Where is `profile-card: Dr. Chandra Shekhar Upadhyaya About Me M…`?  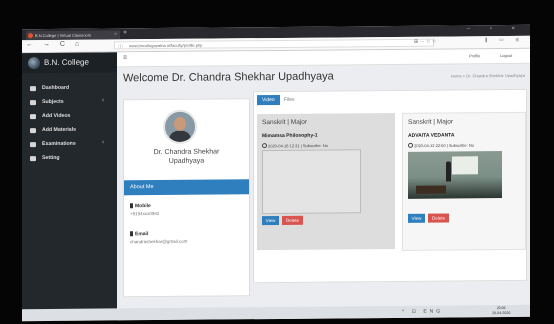 profile-card: Dr. Chandra Shekhar Upadhyaya About Me M… is located at coordinates (186, 198).